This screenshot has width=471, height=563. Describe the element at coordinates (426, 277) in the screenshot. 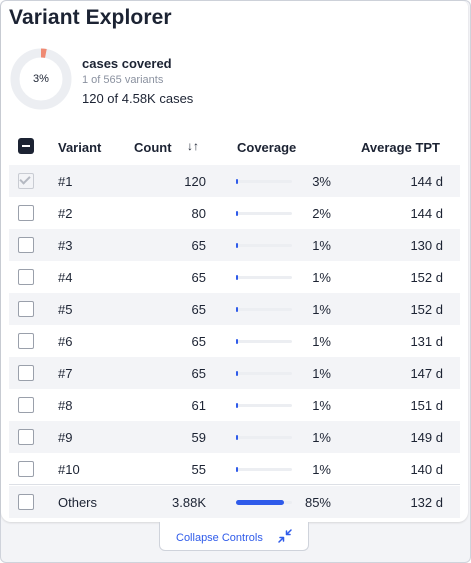

I see `average-tpt-value: 152 d` at that location.